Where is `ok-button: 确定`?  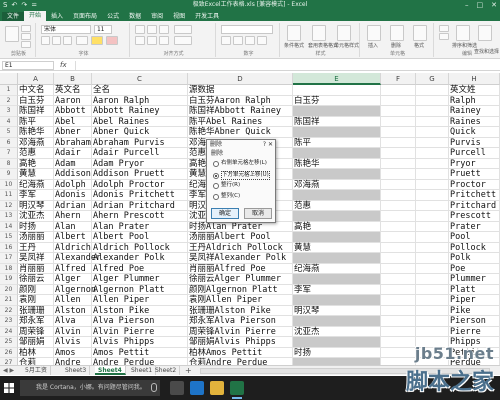 ok-button: 确定 is located at coordinates (225, 213).